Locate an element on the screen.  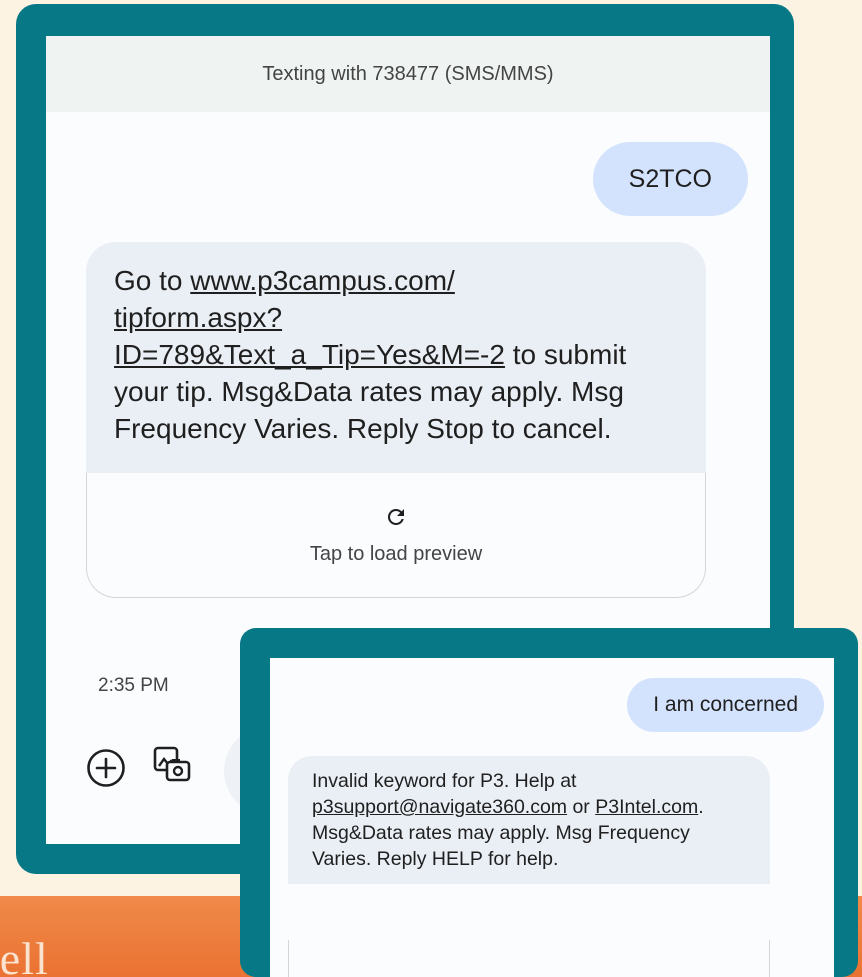
brand-logo: tell is located at coordinates (60, 957).